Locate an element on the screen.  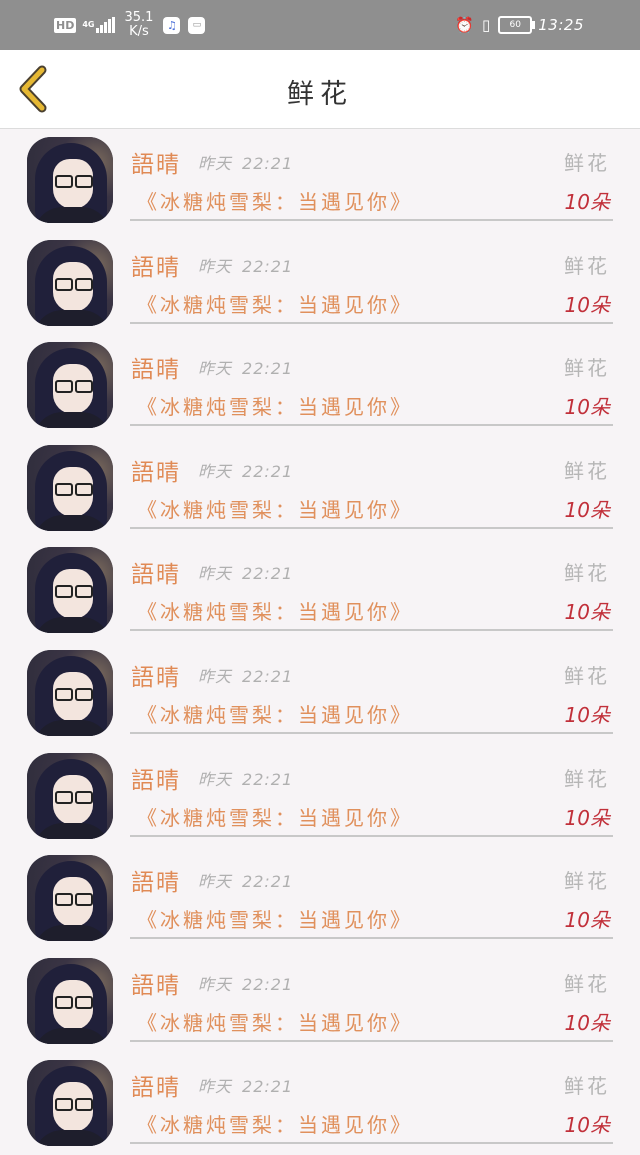
music-app-icon: ♫ is located at coordinates (172, 25).